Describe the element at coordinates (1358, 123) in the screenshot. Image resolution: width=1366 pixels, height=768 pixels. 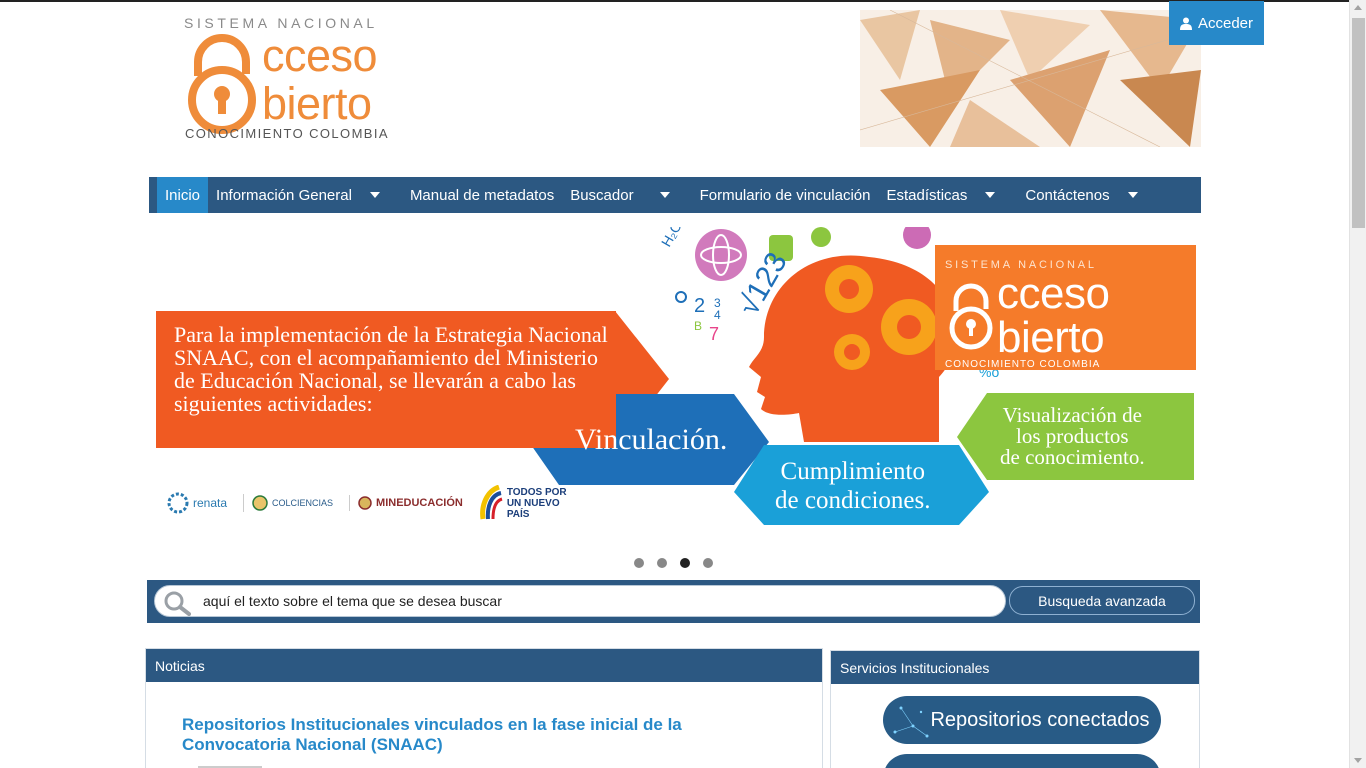
I see `scroll-thumb` at that location.